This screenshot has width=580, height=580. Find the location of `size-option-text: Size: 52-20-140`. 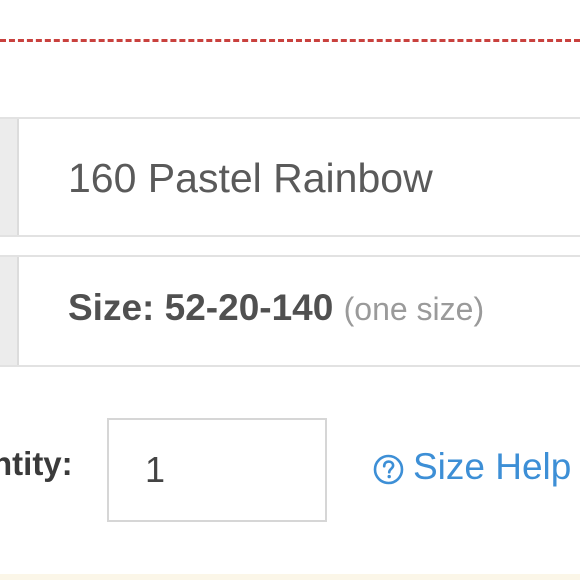

size-option-text: Size: 52-20-140 is located at coordinates (201, 307).